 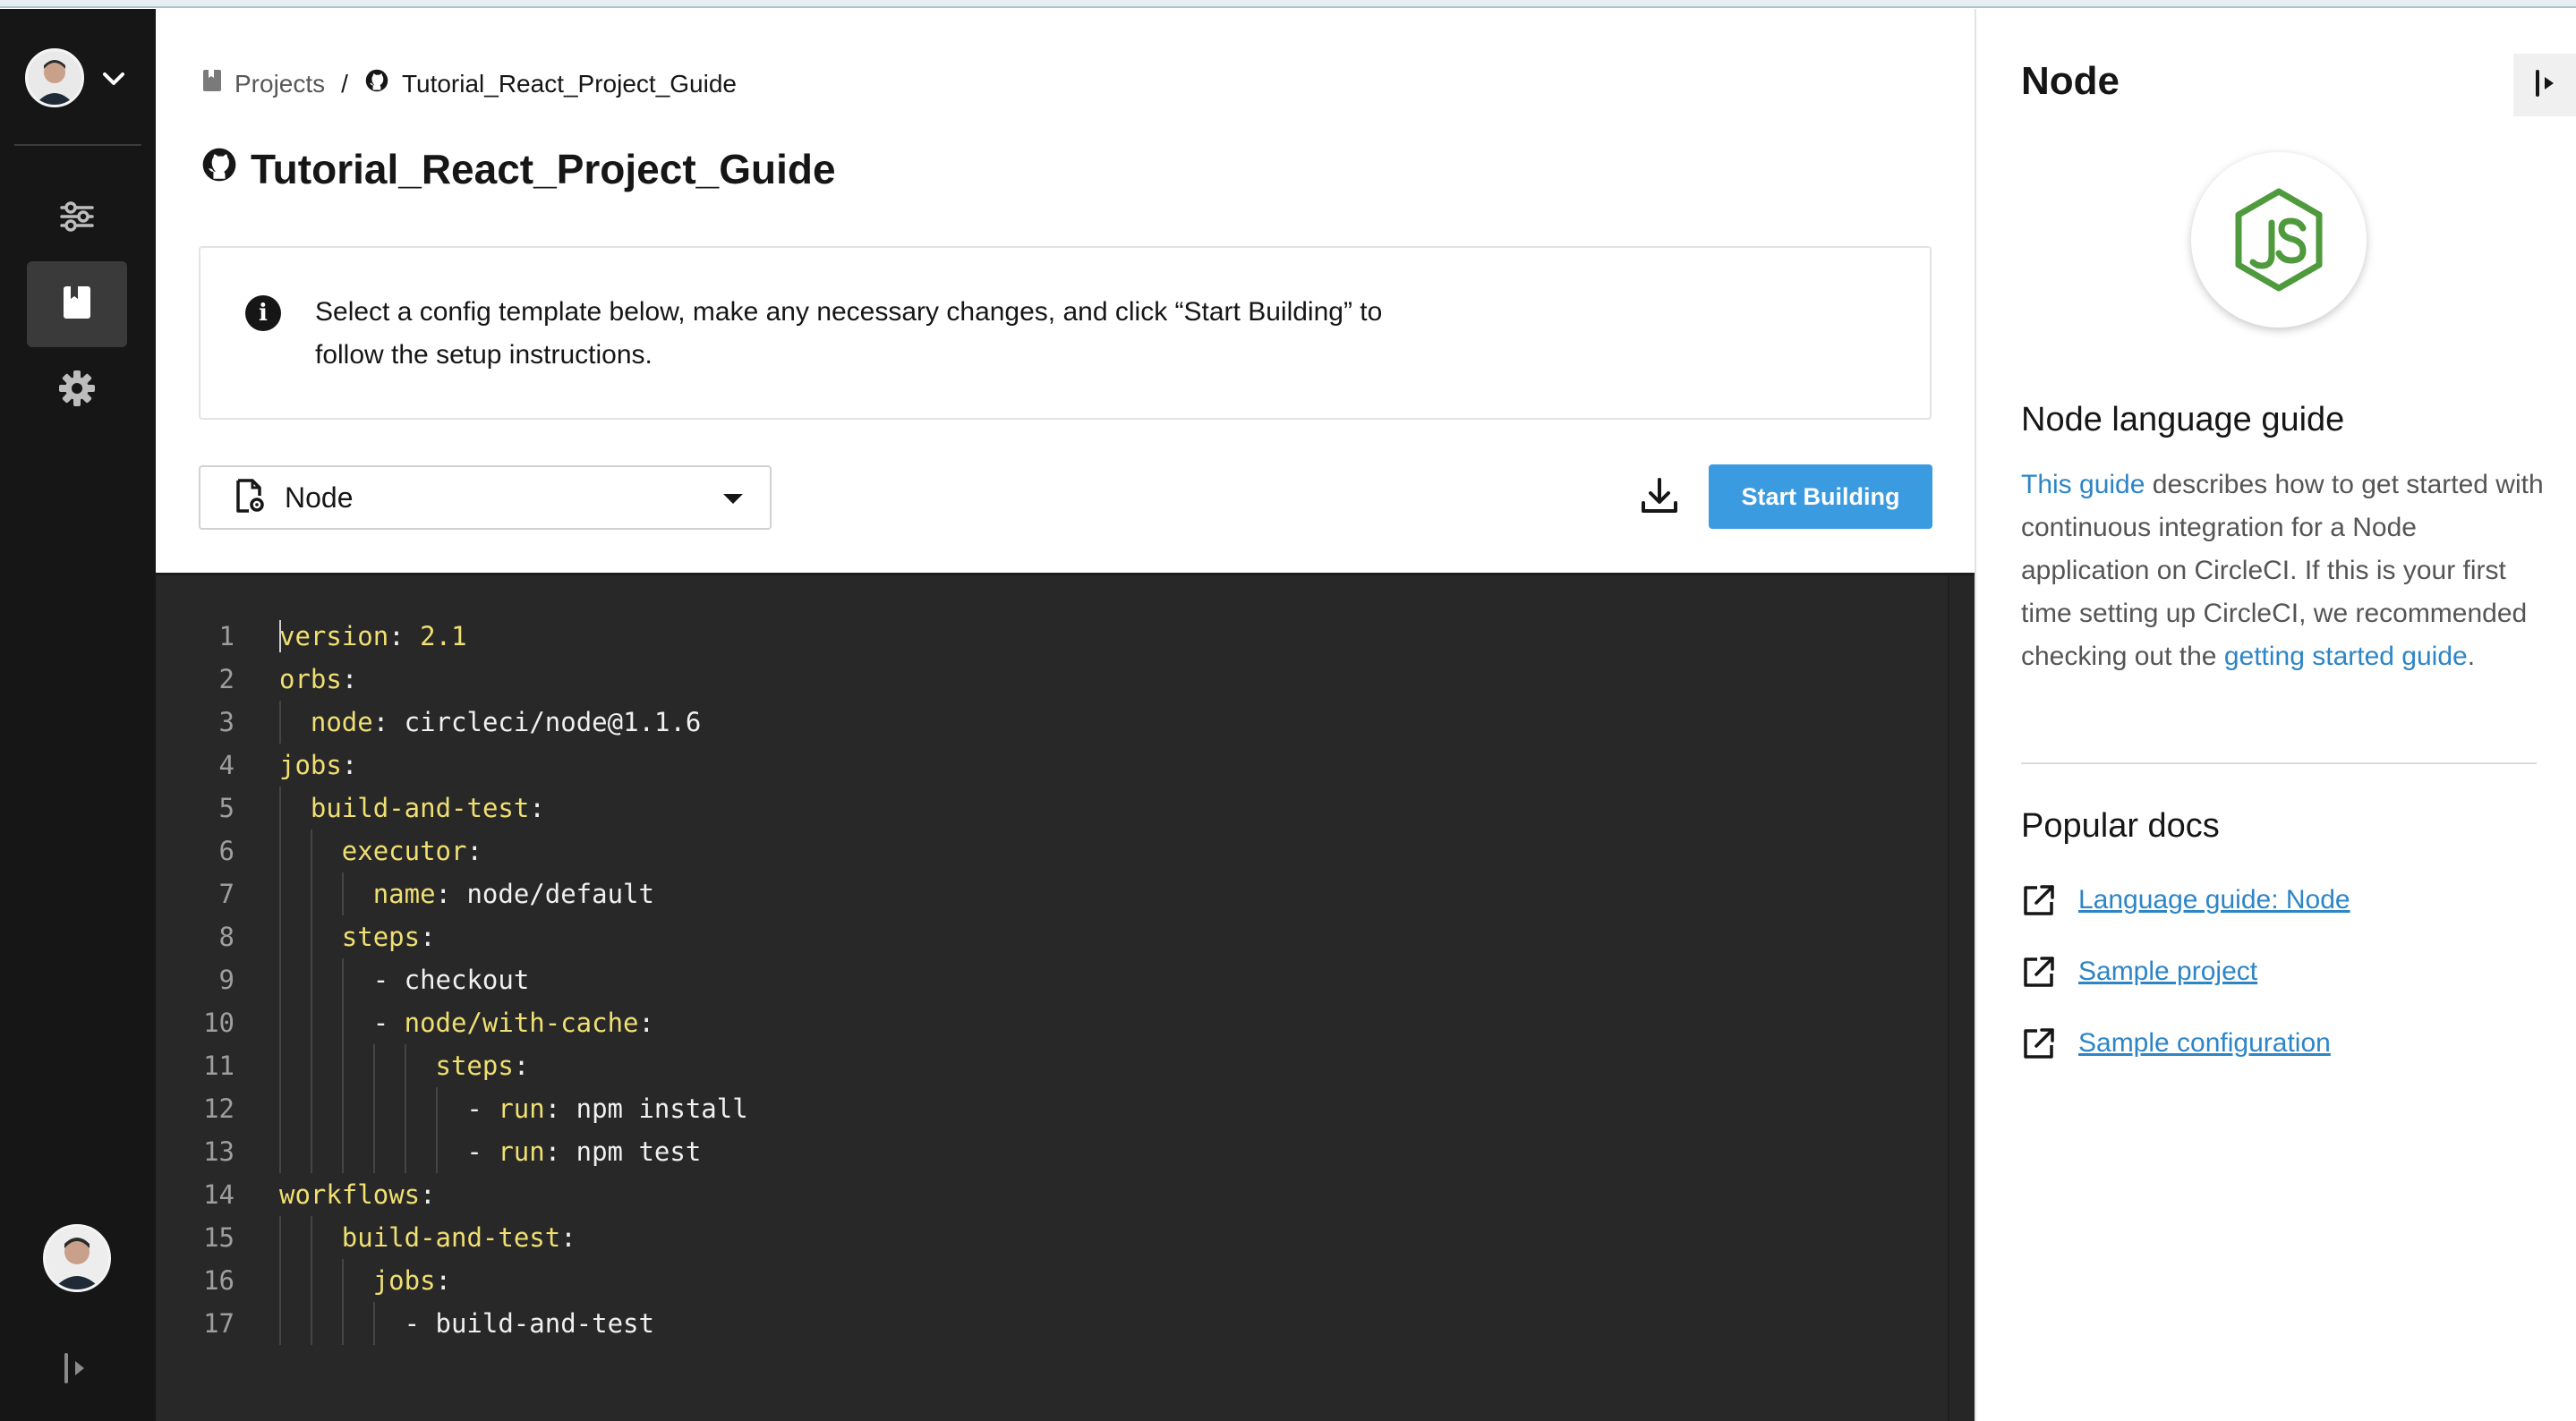 I want to click on config-template-select: Node, so click(x=485, y=498).